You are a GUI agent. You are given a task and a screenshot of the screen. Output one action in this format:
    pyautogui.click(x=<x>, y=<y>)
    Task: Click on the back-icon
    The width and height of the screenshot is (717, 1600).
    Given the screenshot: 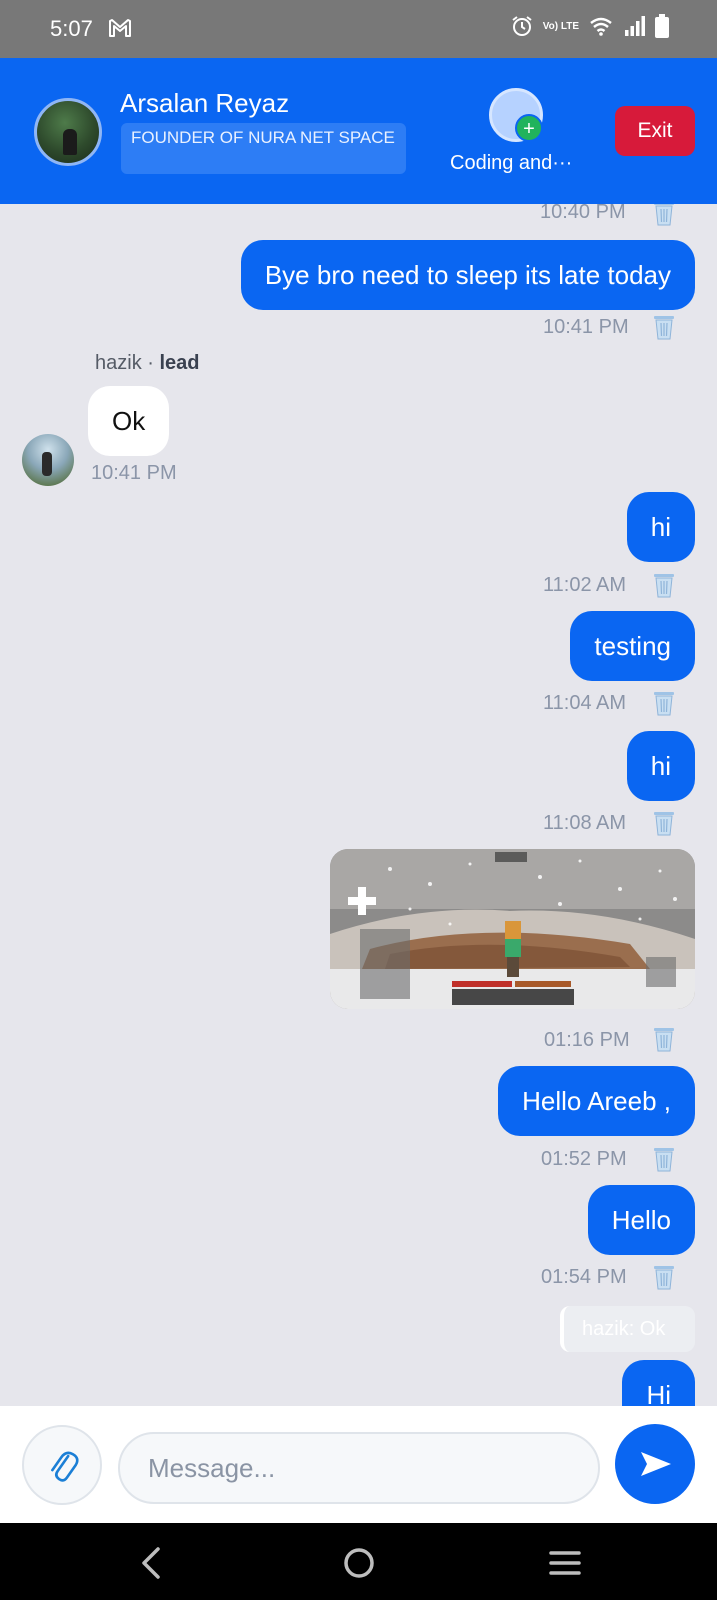 What is the action you would take?
    pyautogui.click(x=152, y=1563)
    